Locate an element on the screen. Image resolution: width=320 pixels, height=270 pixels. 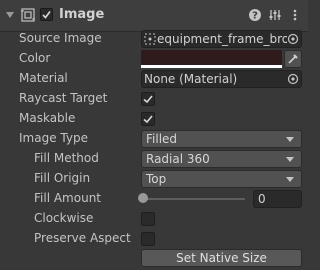
color-field is located at coordinates (221, 59).